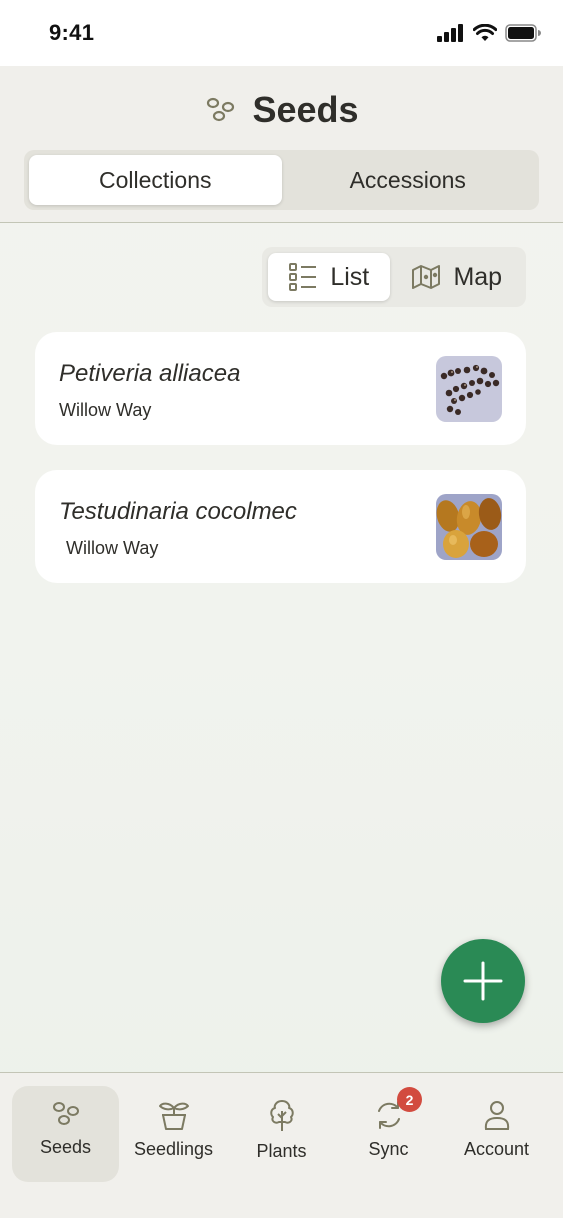  I want to click on tabbar-label: Seeds, so click(65, 1147).